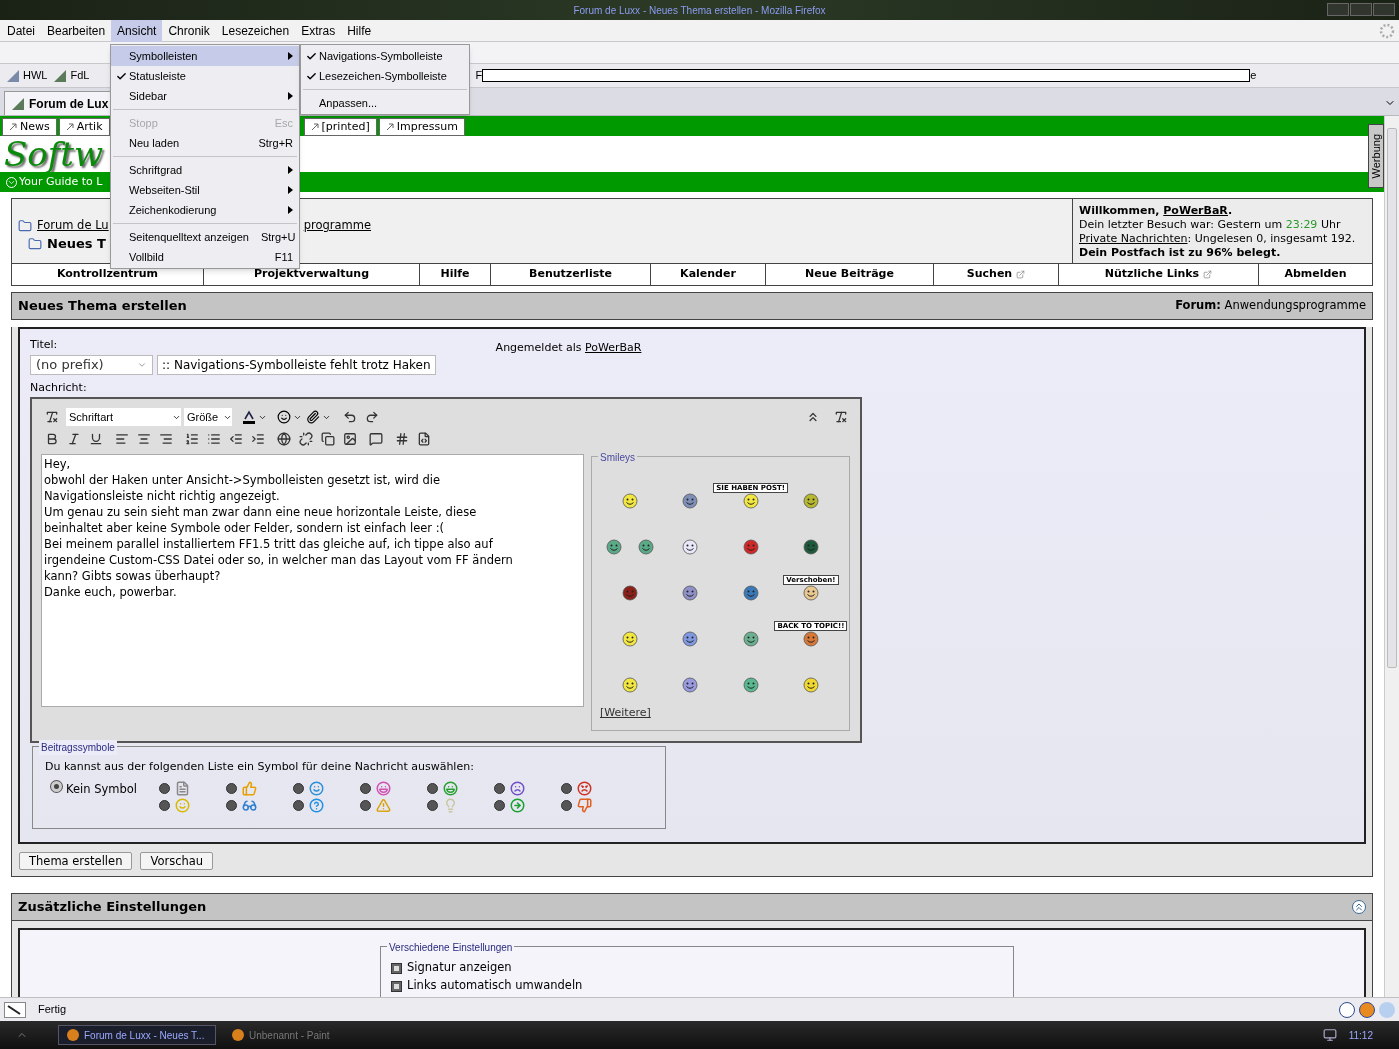 The height and width of the screenshot is (1049, 1399). I want to click on font-select: Schriftart, so click(123, 417).